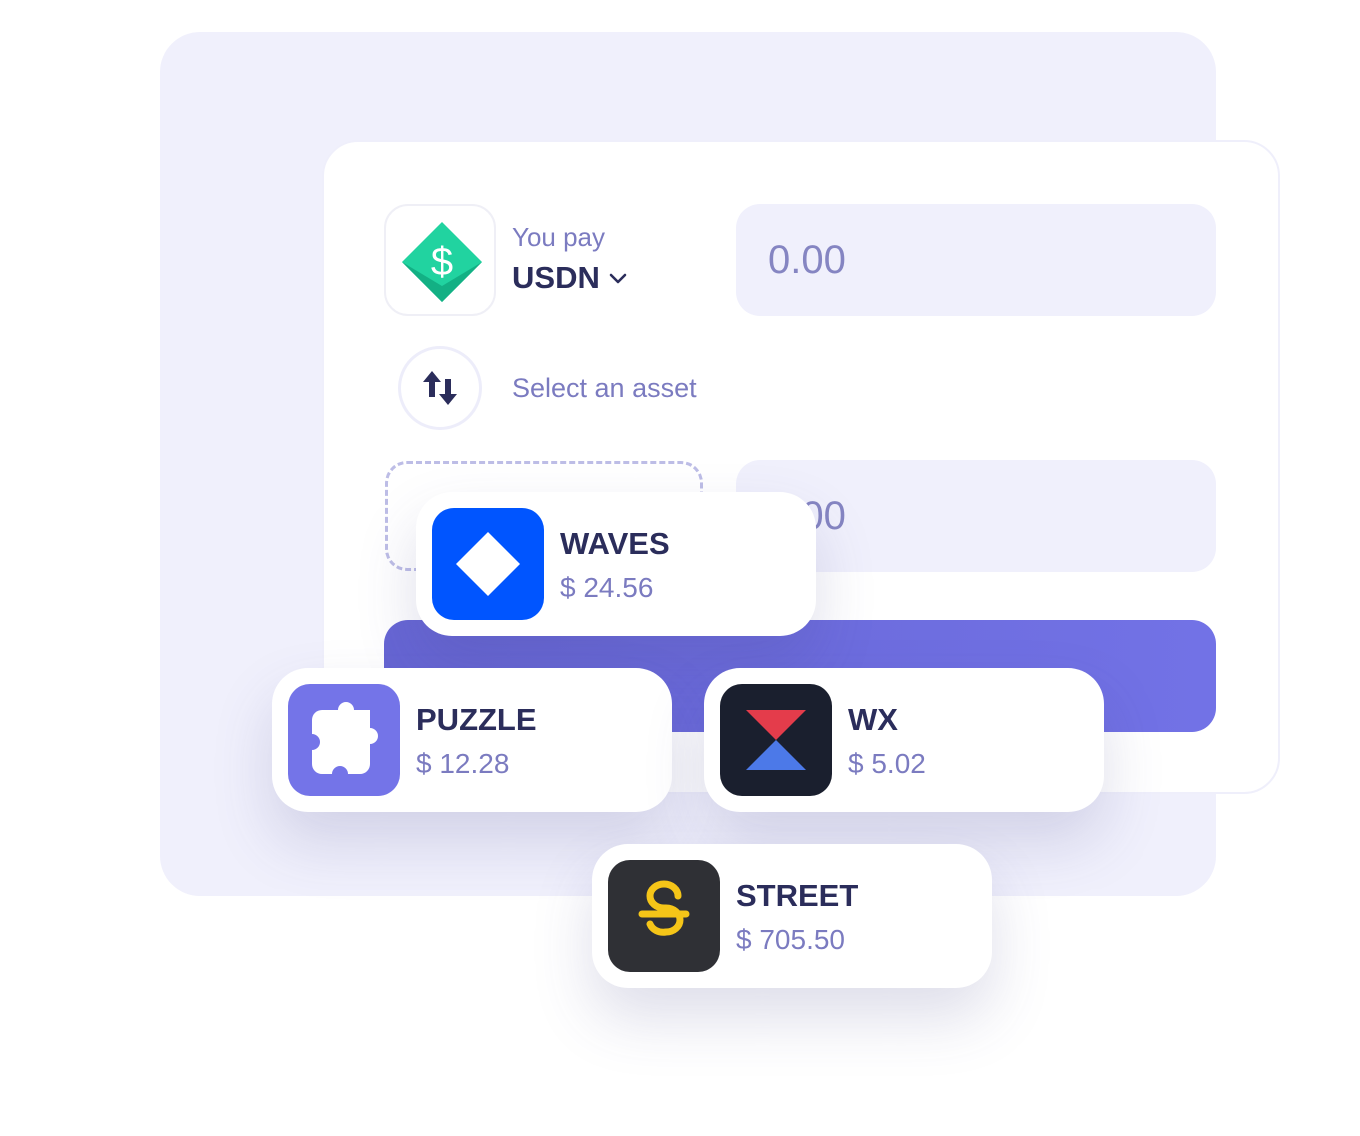 The image size is (1360, 1136). What do you see at coordinates (792, 916) in the screenshot?
I see `token-card-street: STREET $ 705.50` at bounding box center [792, 916].